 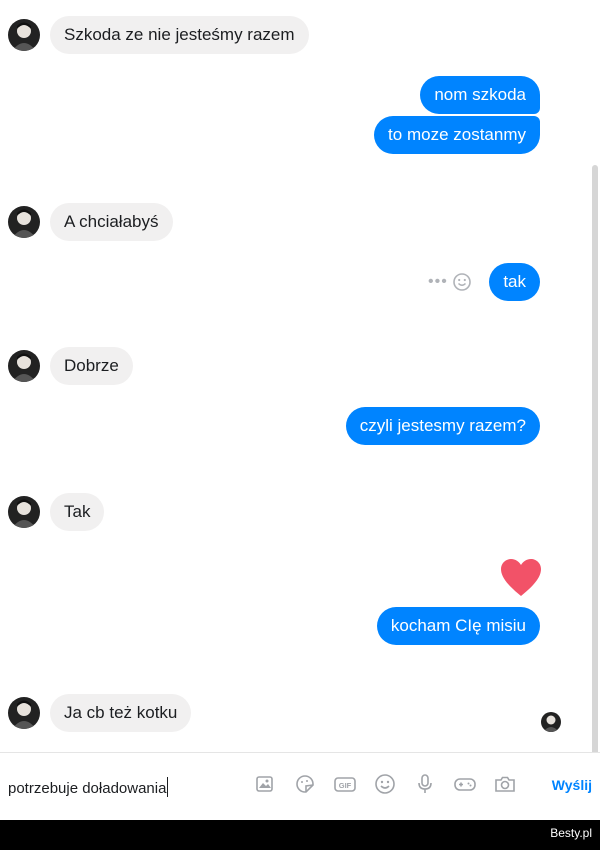 I want to click on svg-text: GIF, so click(x=345, y=785).